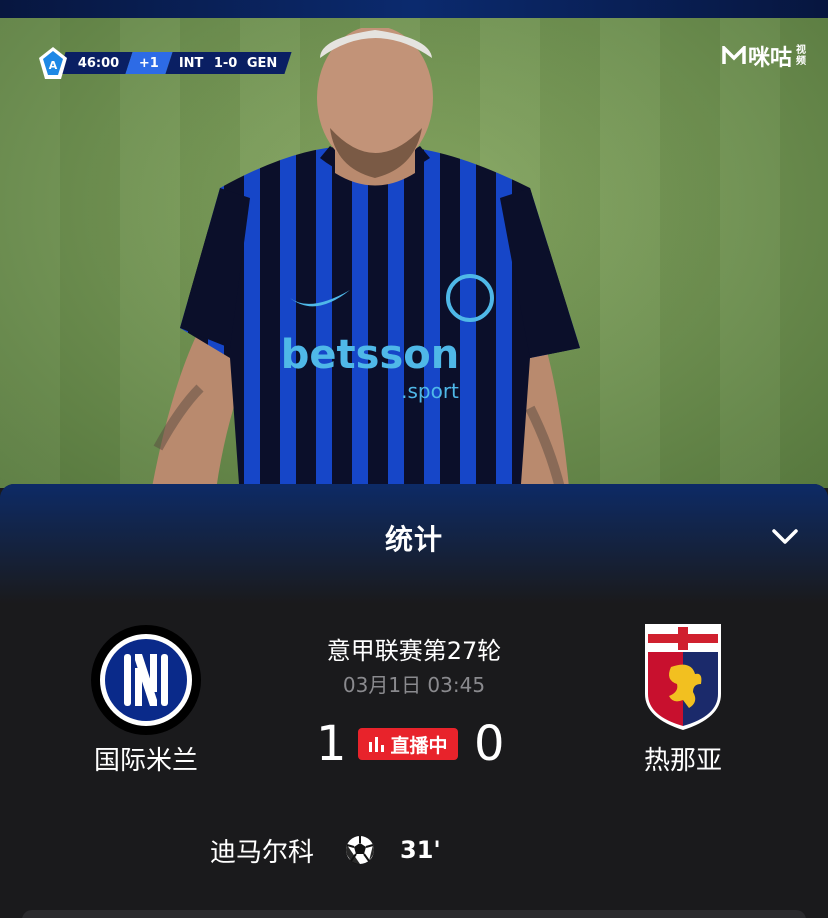 Image resolution: width=828 pixels, height=918 pixels. Describe the element at coordinates (769, 58) in the screenshot. I see `brand-name: 咪咕` at that location.